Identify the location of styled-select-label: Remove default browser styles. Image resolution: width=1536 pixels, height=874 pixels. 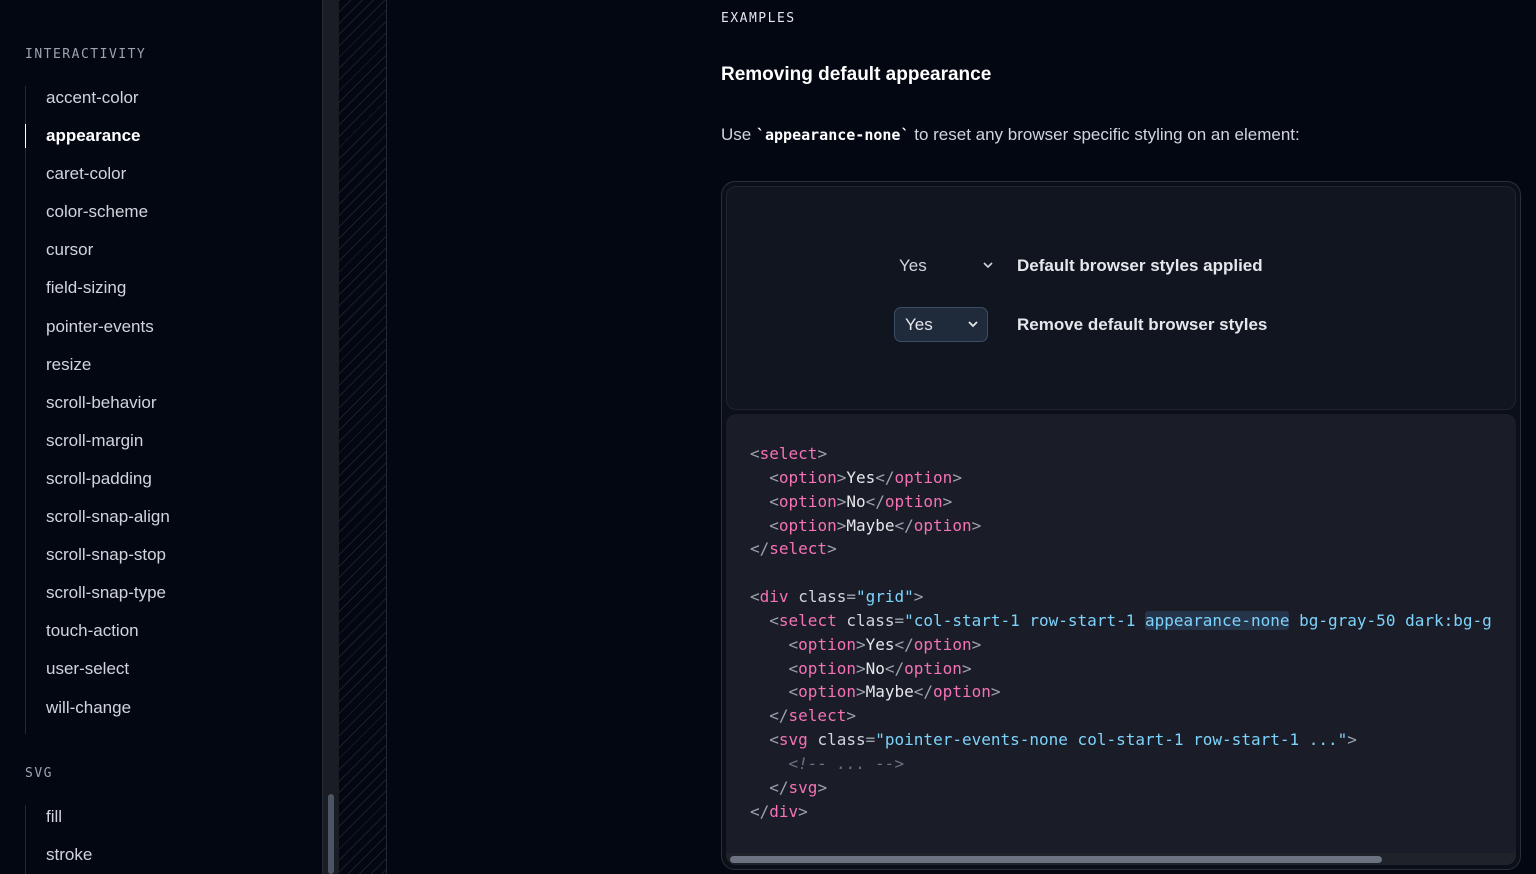
(1142, 324).